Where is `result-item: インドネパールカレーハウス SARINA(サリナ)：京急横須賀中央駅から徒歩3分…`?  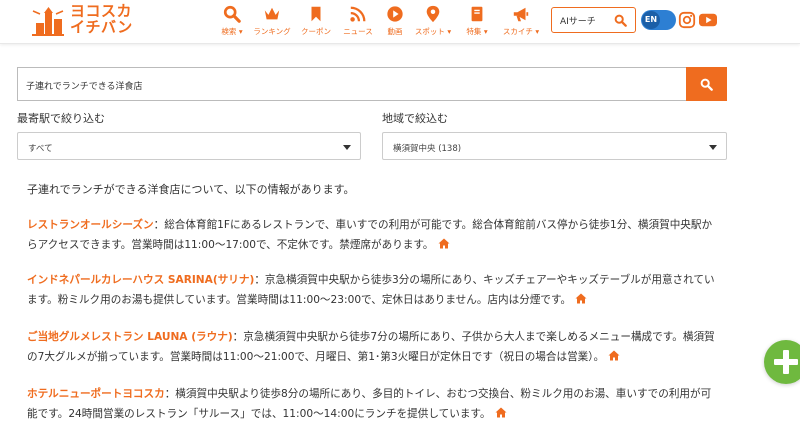
result-item: インドネパールカレーハウス SARINA(サリナ)：京急横須賀中央駅から徒歩3分… is located at coordinates (372, 290).